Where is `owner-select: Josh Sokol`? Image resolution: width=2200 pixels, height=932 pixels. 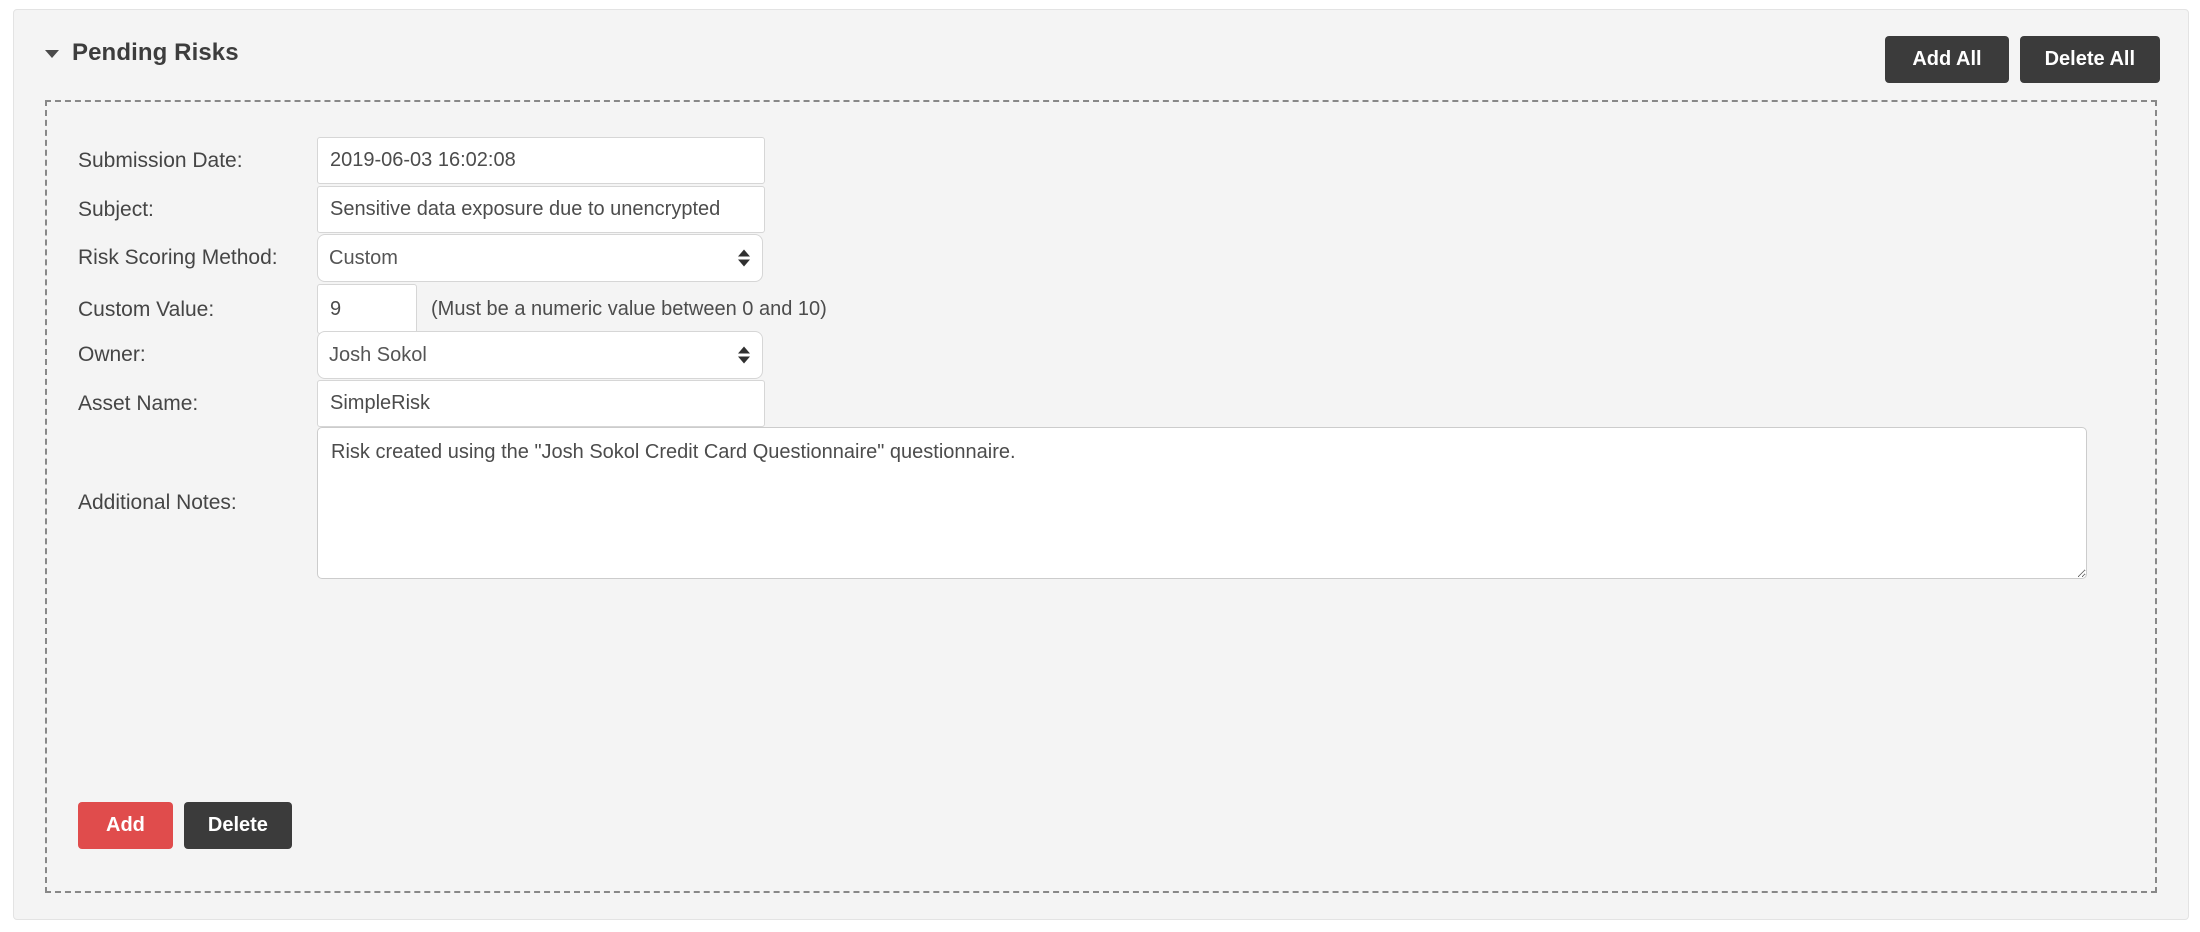 owner-select: Josh Sokol is located at coordinates (540, 355).